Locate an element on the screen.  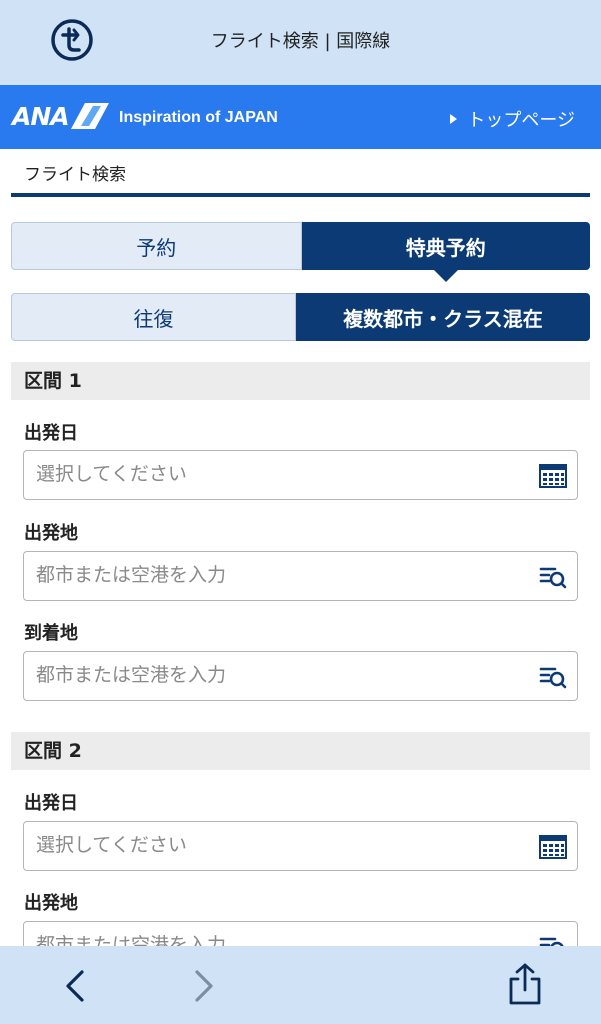
tab-multi-city-label: 複数都市・クラス混在 is located at coordinates (443, 318).